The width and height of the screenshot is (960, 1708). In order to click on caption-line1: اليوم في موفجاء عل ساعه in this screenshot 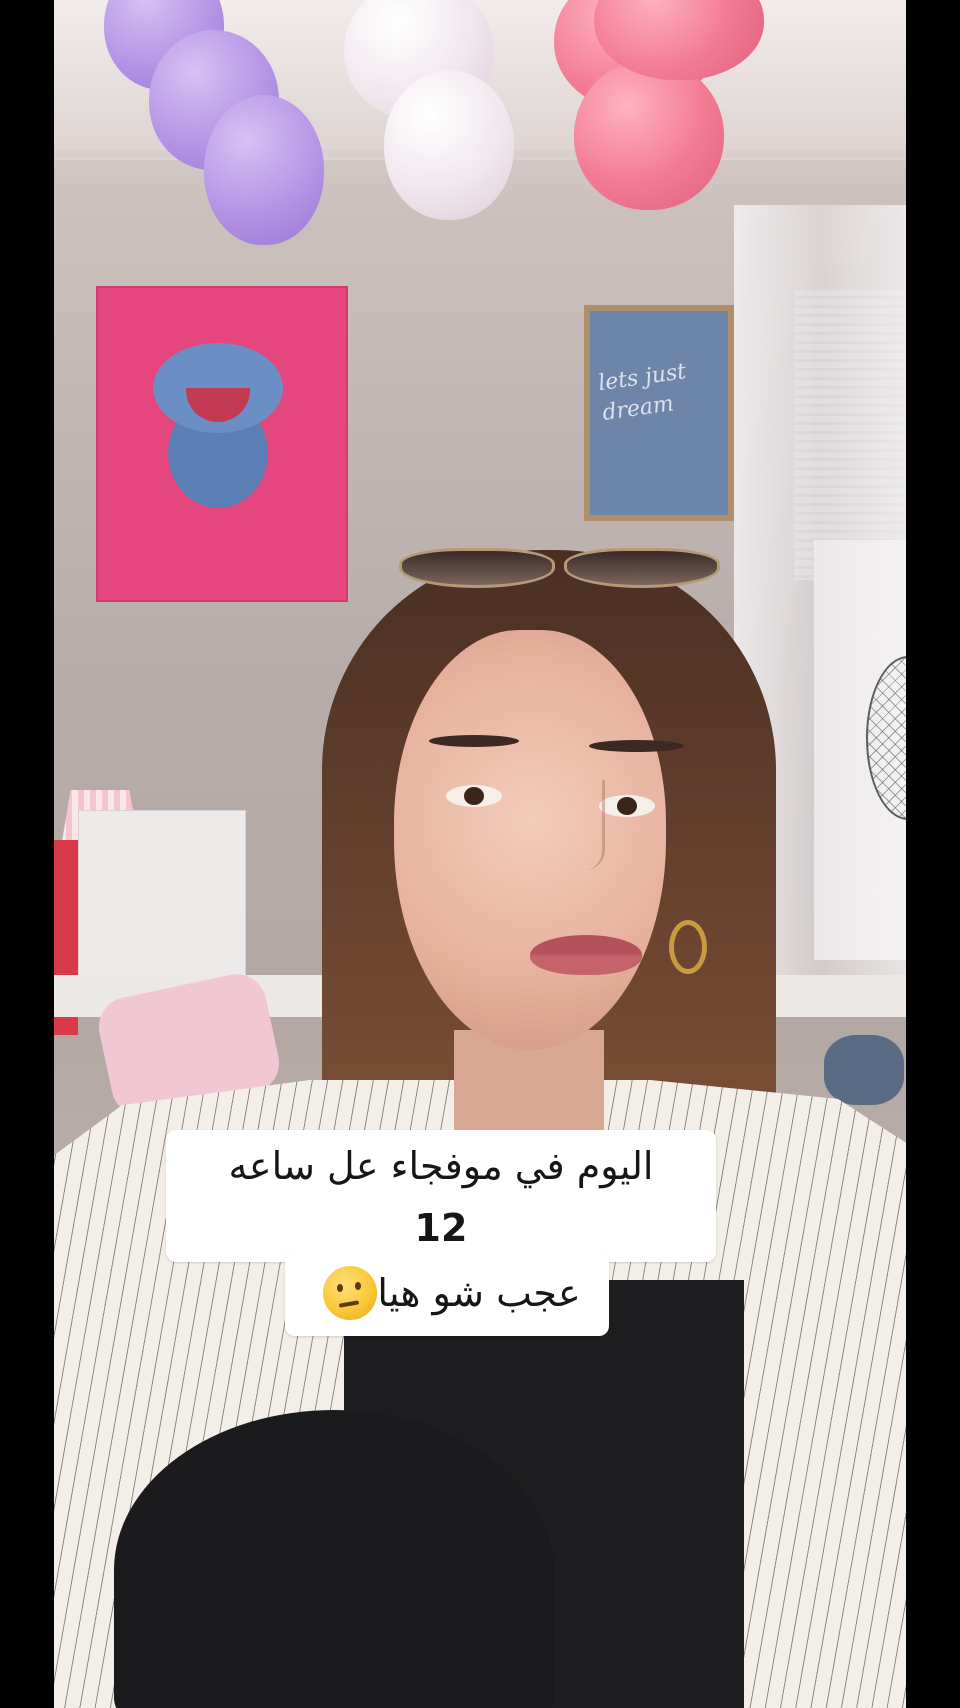, I will do `click(441, 1166)`.